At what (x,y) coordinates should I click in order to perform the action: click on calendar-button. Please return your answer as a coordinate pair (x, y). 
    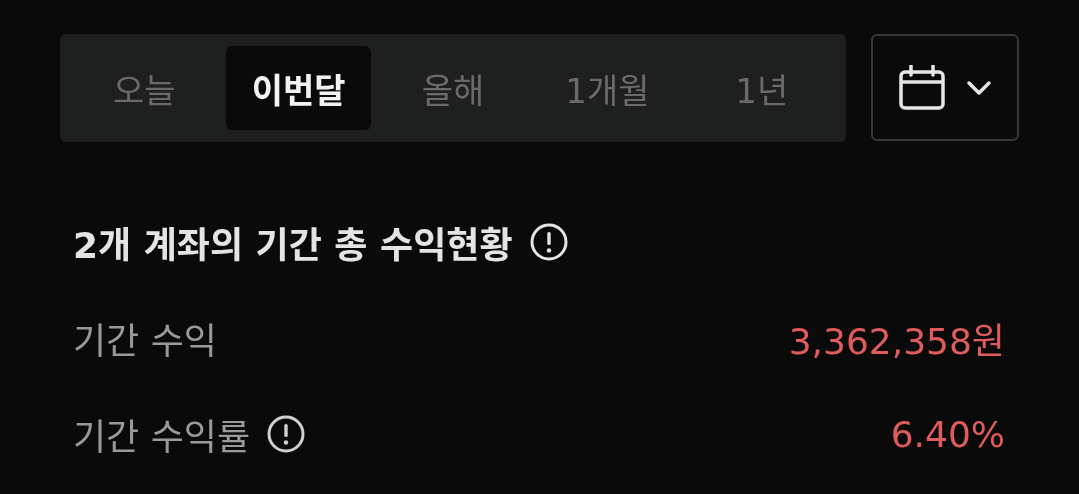
    Looking at the image, I should click on (945, 87).